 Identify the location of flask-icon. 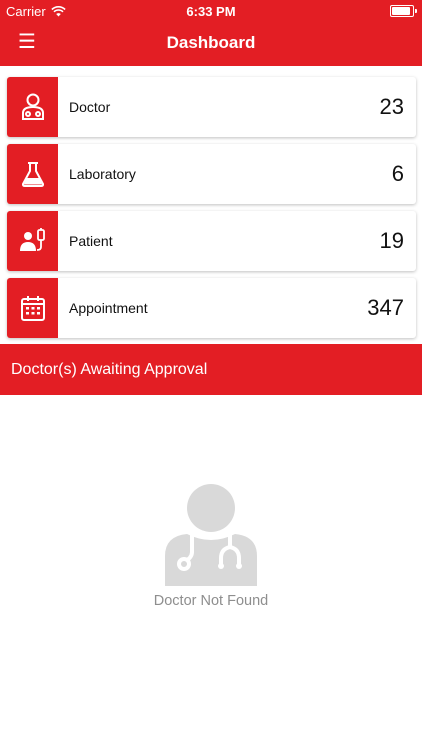
(32, 174).